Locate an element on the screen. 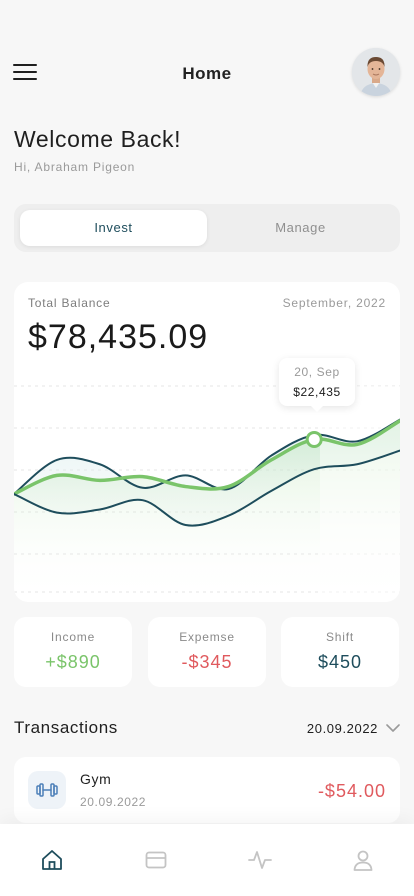 The width and height of the screenshot is (414, 896). shift-label: Shift is located at coordinates (339, 637).